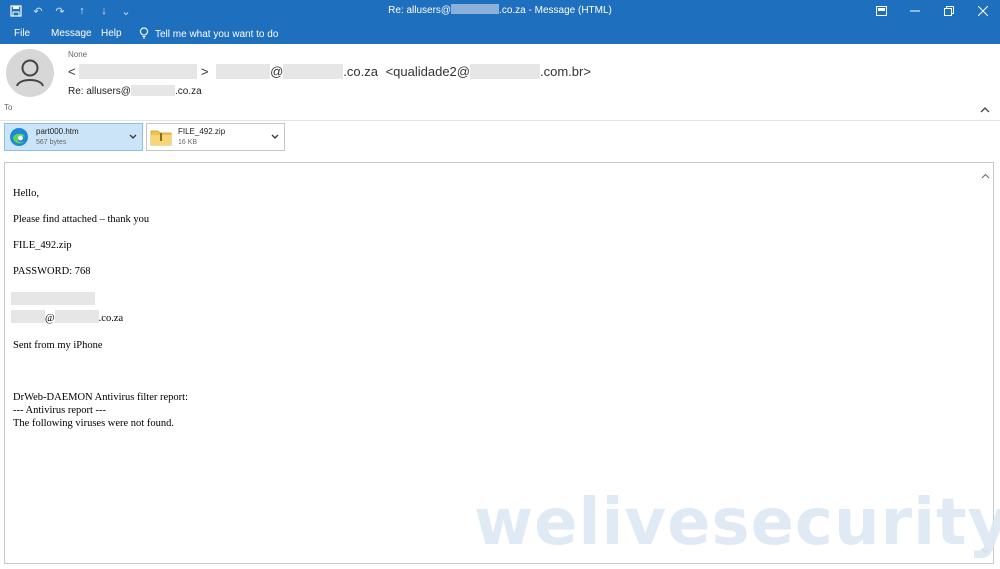 Image resolution: width=1000 pixels, height=569 pixels. Describe the element at coordinates (215, 137) in the screenshot. I see `attachment-file492: FILE_492.zip 16 KB` at that location.